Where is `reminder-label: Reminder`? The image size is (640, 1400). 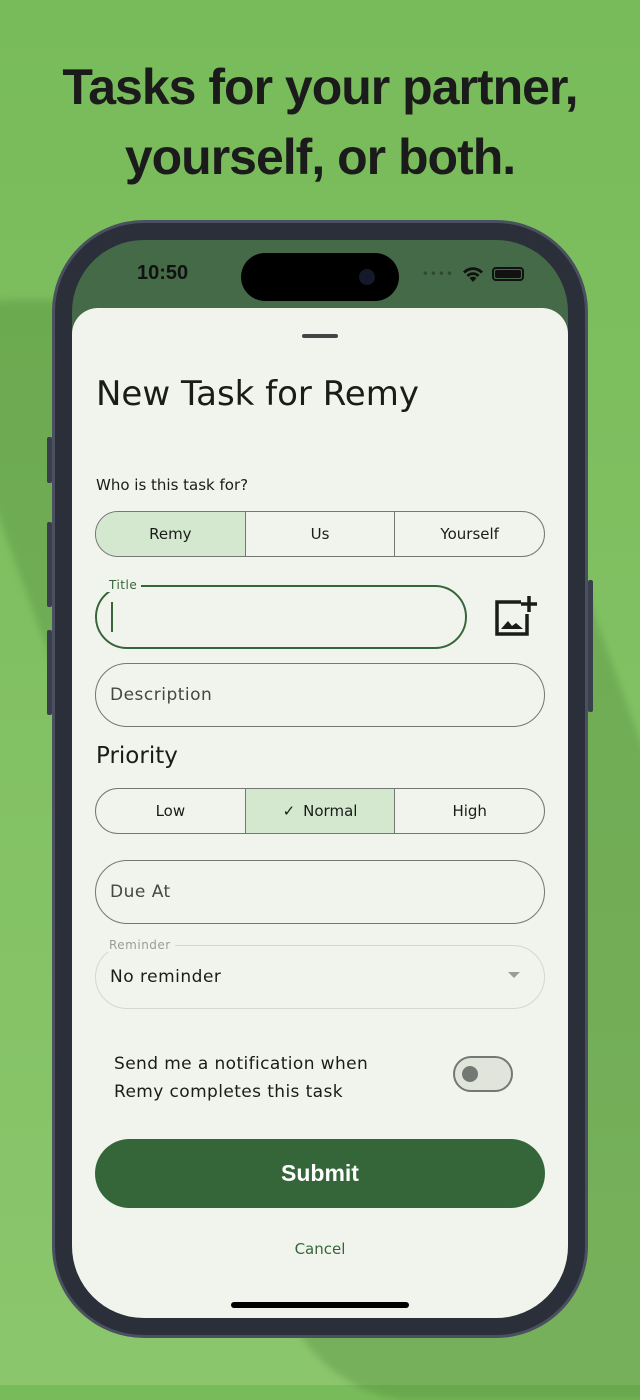
reminder-label: Reminder is located at coordinates (140, 945).